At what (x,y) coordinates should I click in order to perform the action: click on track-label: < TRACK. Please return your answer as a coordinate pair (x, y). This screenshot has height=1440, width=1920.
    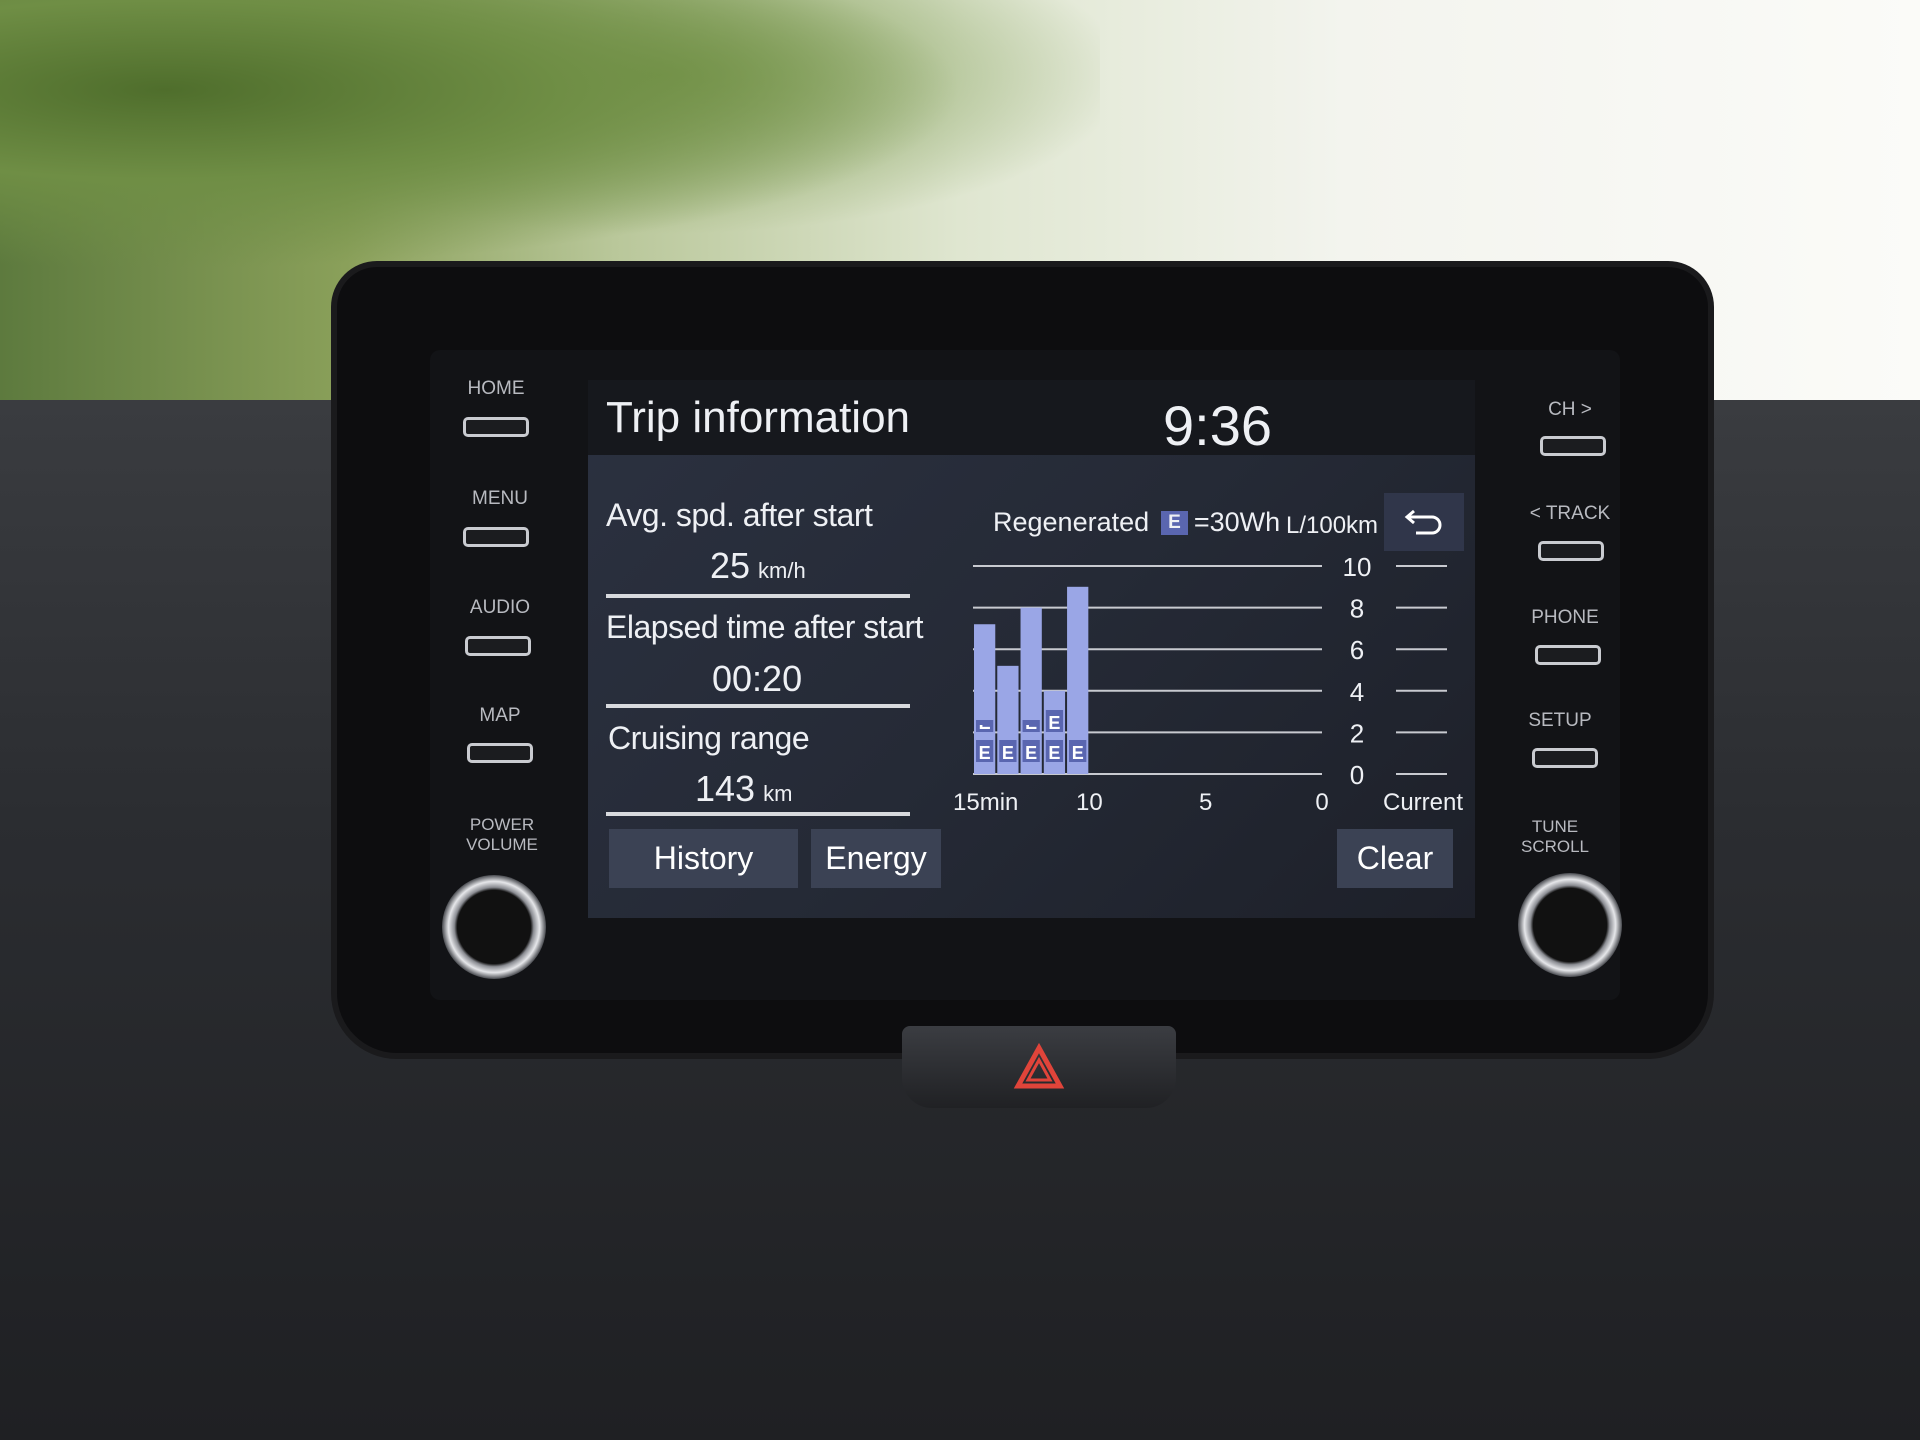
    Looking at the image, I should click on (1570, 513).